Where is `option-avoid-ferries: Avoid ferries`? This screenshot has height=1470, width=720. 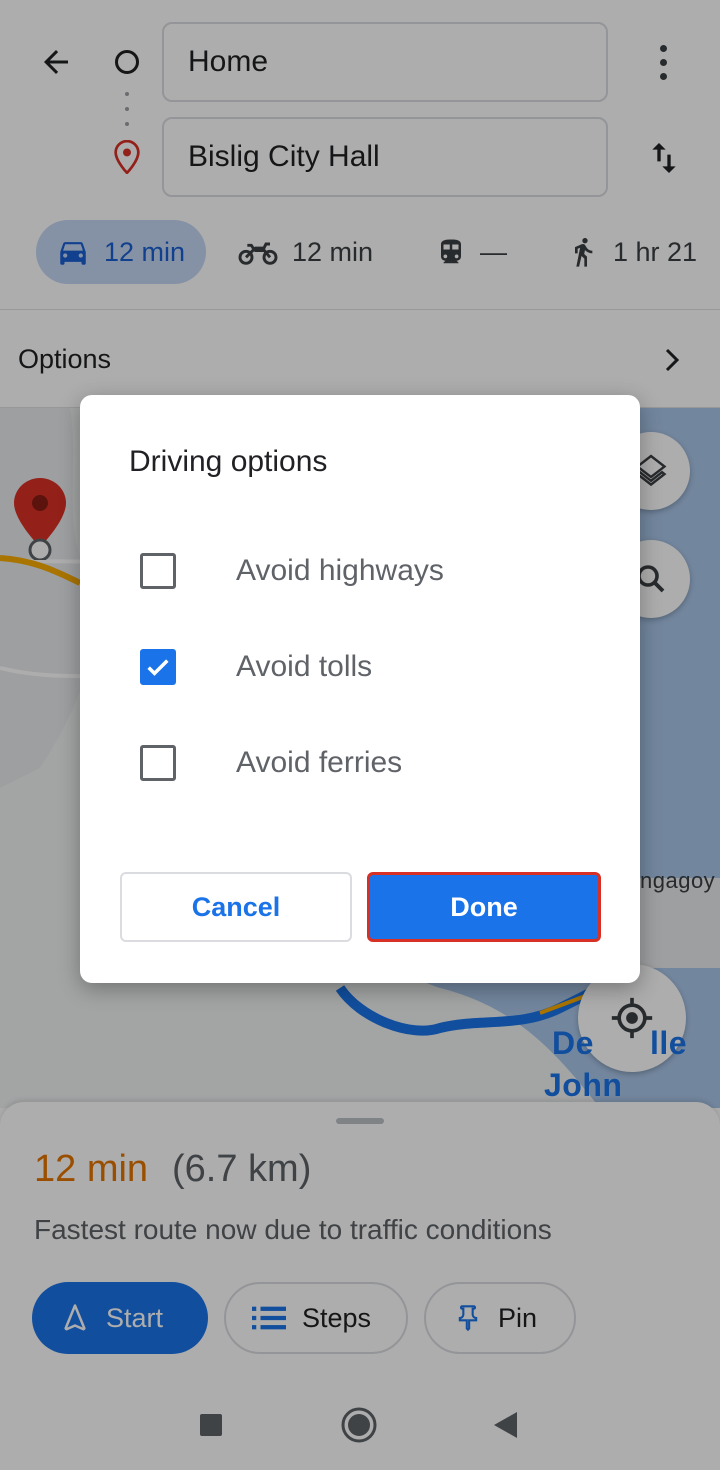 option-avoid-ferries: Avoid ferries is located at coordinates (370, 763).